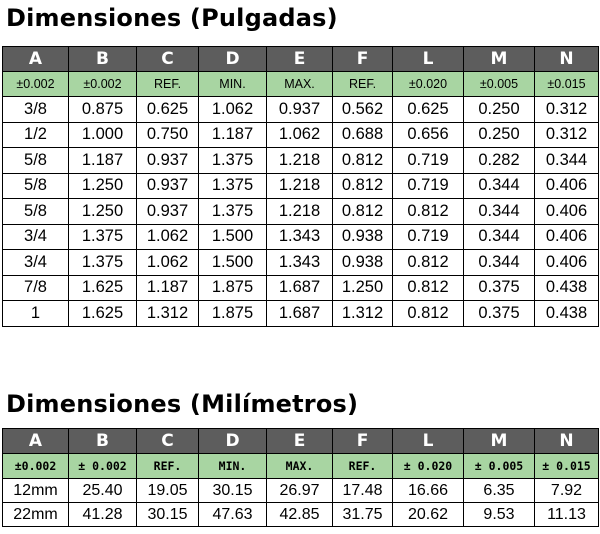 The width and height of the screenshot is (600, 534). Describe the element at coordinates (499, 84) in the screenshot. I see `tolerance-cell: ±0.005` at that location.